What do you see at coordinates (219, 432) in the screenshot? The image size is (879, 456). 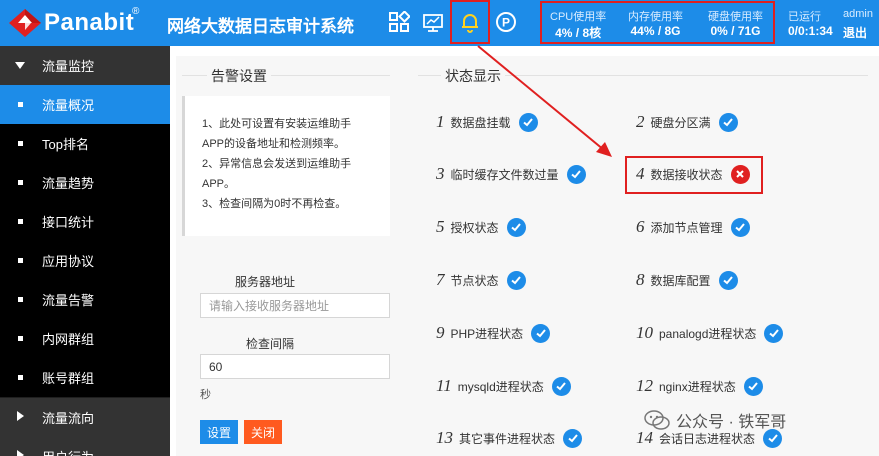 I see `save-settings-button: 设置` at bounding box center [219, 432].